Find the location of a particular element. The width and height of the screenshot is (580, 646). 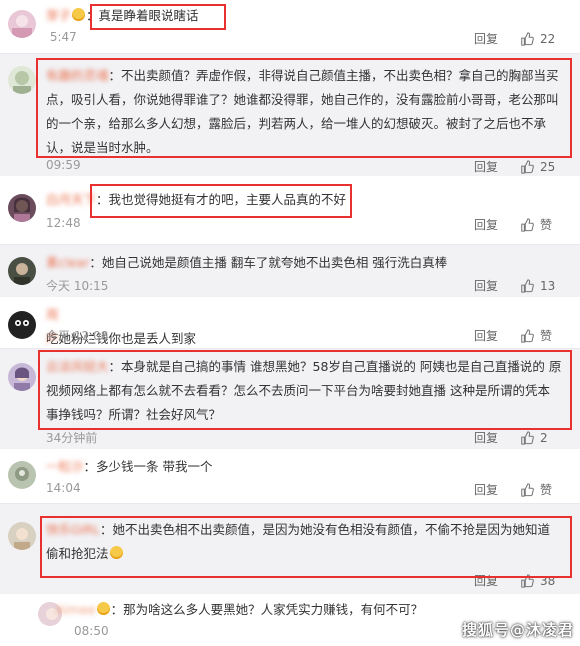

like-count: 2 is located at coordinates (544, 437).